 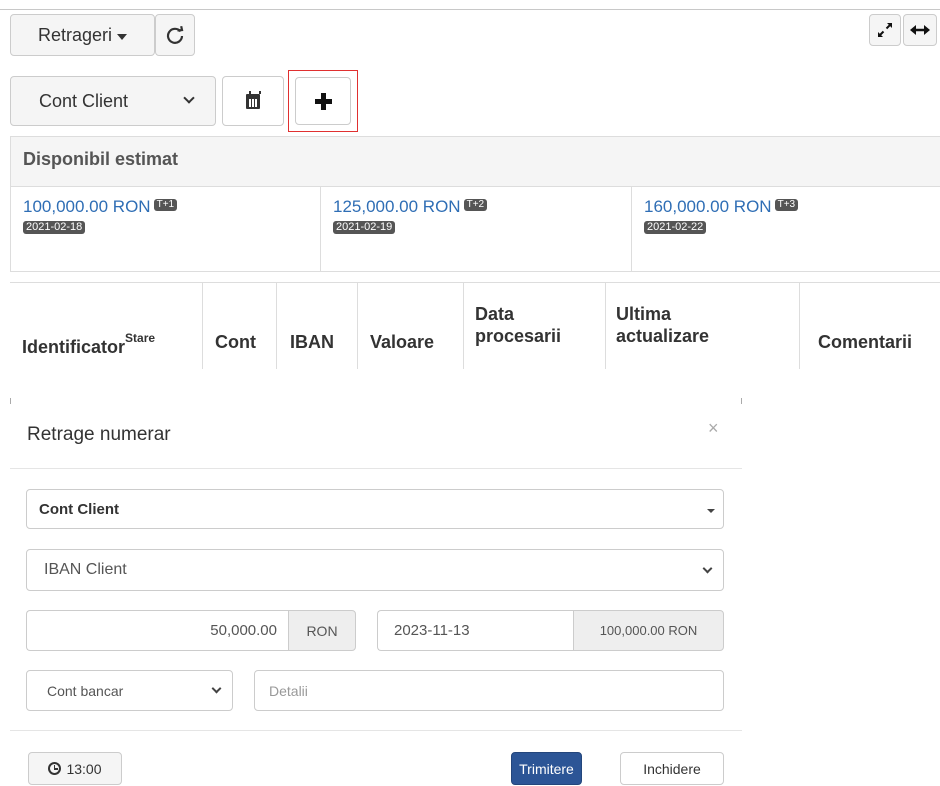 I want to click on retrageri-dropdown-button: Retrageri, so click(x=82, y=35).